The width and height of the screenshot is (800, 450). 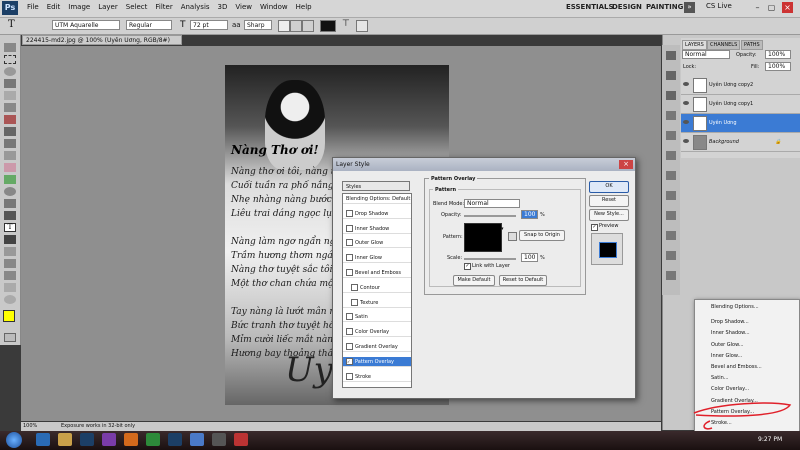 I want to click on more-workspaces-icon: », so click(x=689, y=7).